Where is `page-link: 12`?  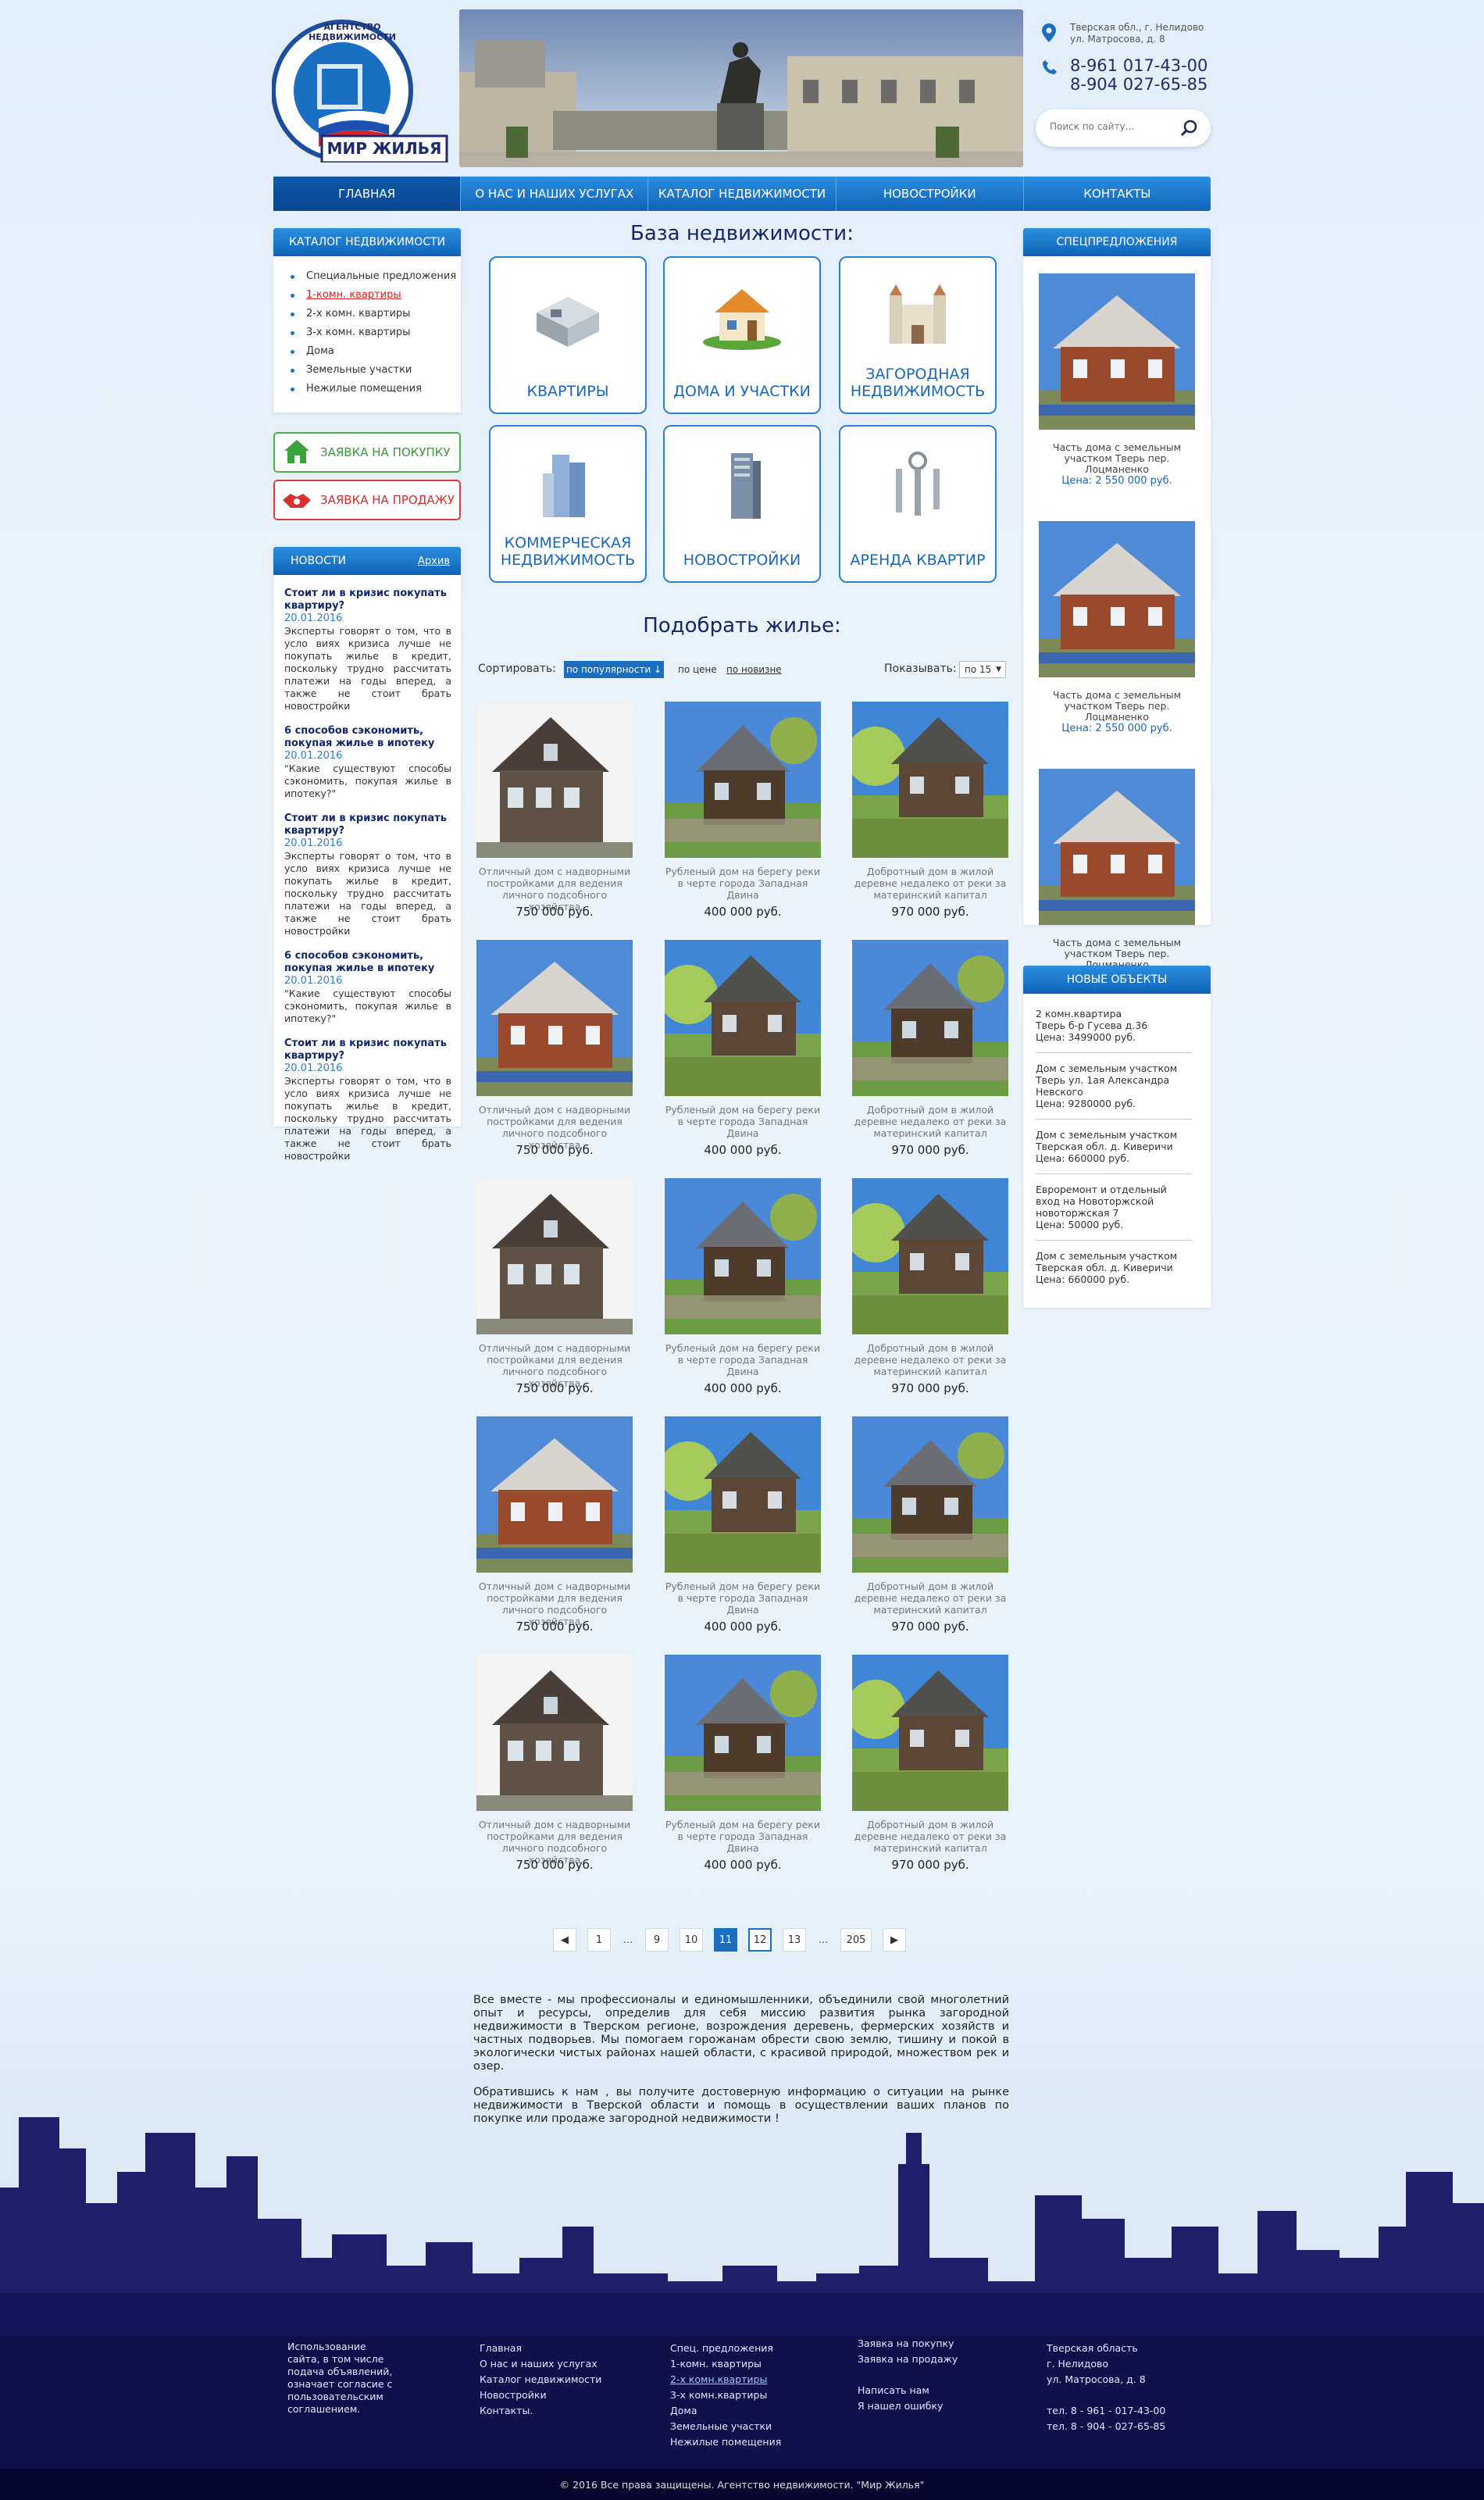 page-link: 12 is located at coordinates (760, 1940).